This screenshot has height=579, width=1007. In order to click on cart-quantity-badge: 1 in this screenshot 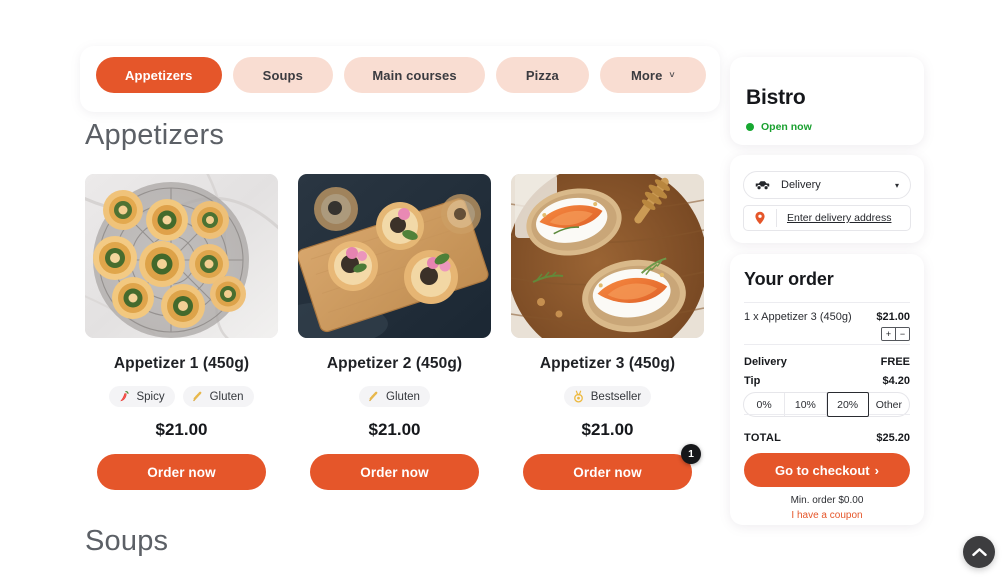, I will do `click(691, 454)`.